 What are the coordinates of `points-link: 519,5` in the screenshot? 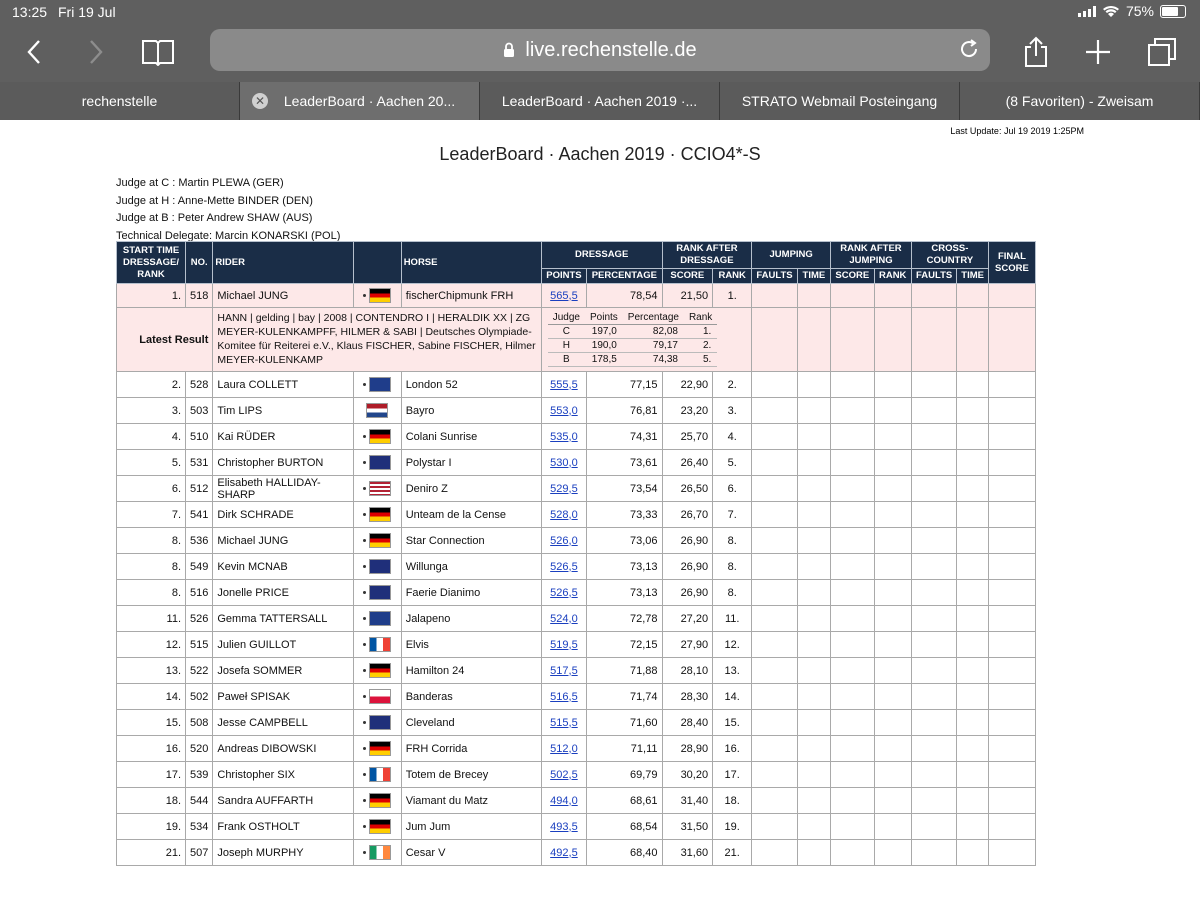 It's located at (564, 645).